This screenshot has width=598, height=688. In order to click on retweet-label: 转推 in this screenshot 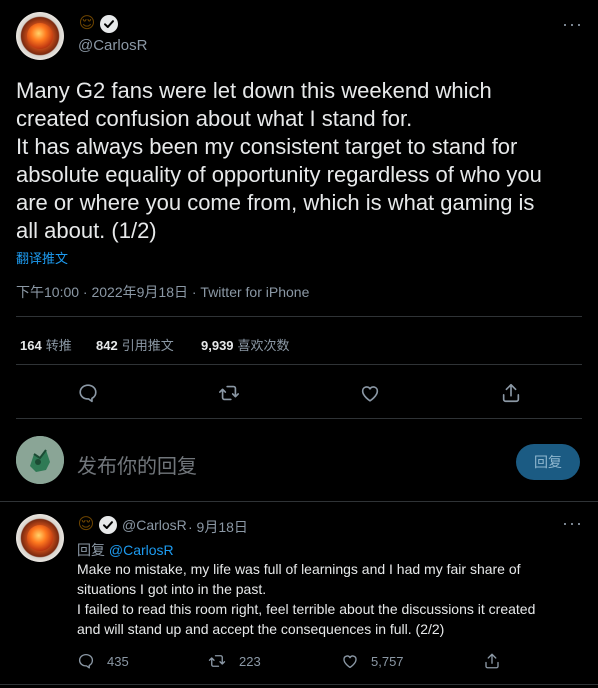, I will do `click(58, 345)`.